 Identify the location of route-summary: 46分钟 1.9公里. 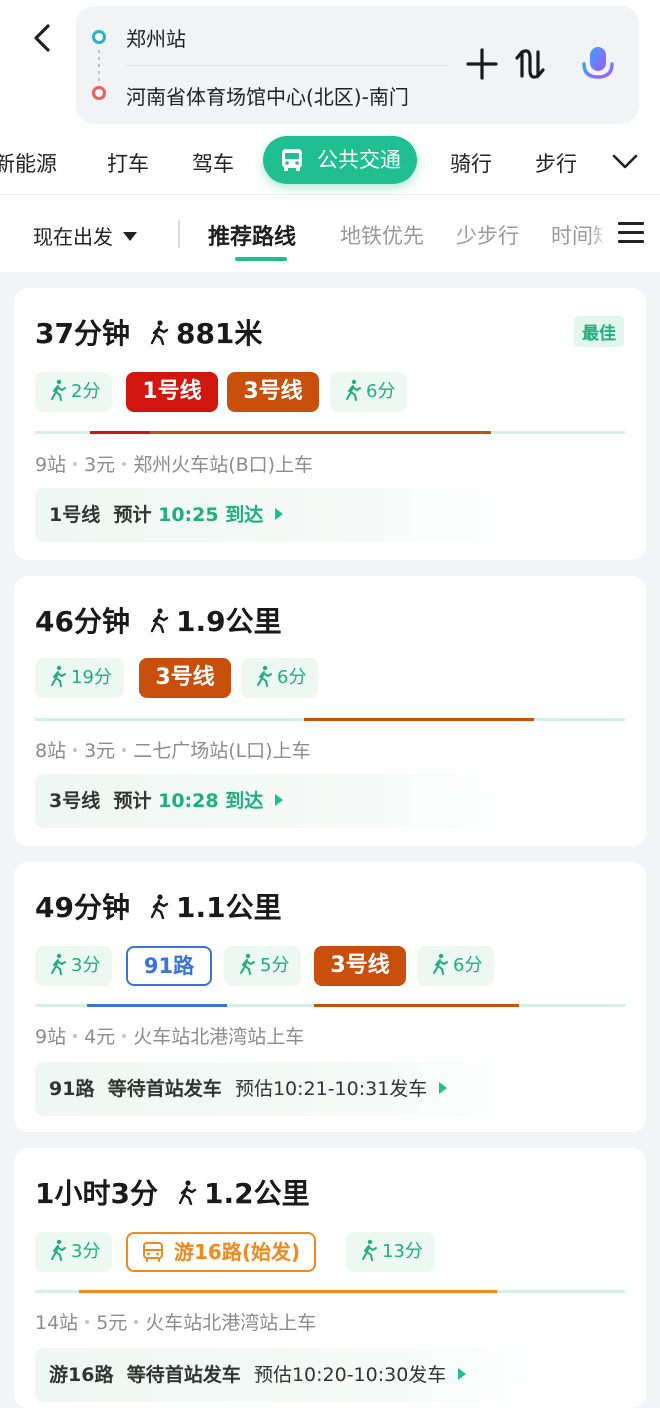
(158, 620).